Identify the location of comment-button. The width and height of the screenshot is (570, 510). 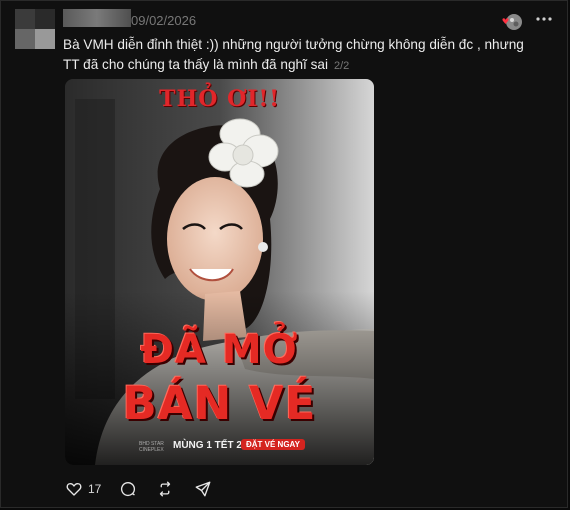
(128, 489).